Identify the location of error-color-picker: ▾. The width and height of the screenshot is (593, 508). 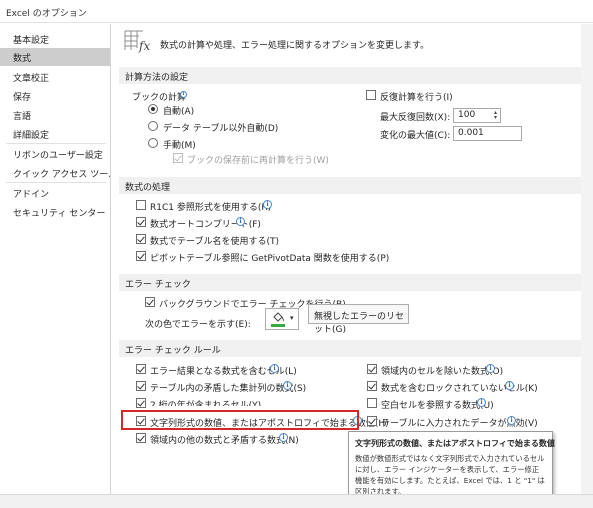
(282, 319).